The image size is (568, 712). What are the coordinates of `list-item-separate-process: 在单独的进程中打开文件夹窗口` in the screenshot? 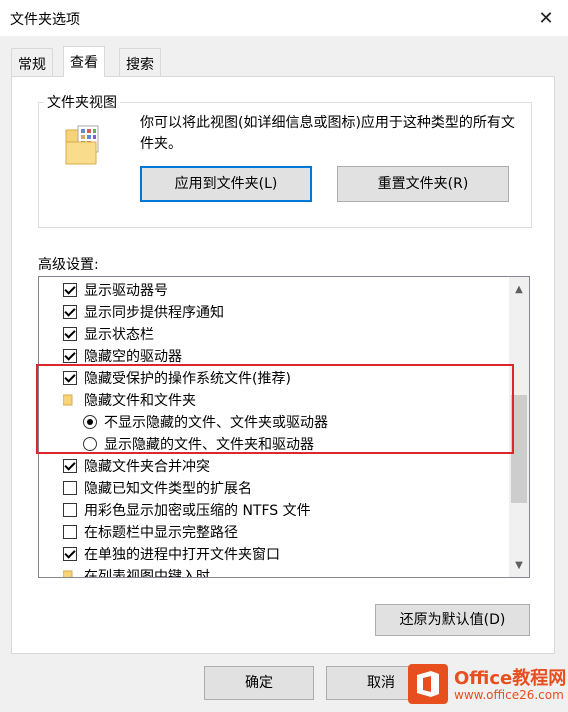 It's located at (274, 554).